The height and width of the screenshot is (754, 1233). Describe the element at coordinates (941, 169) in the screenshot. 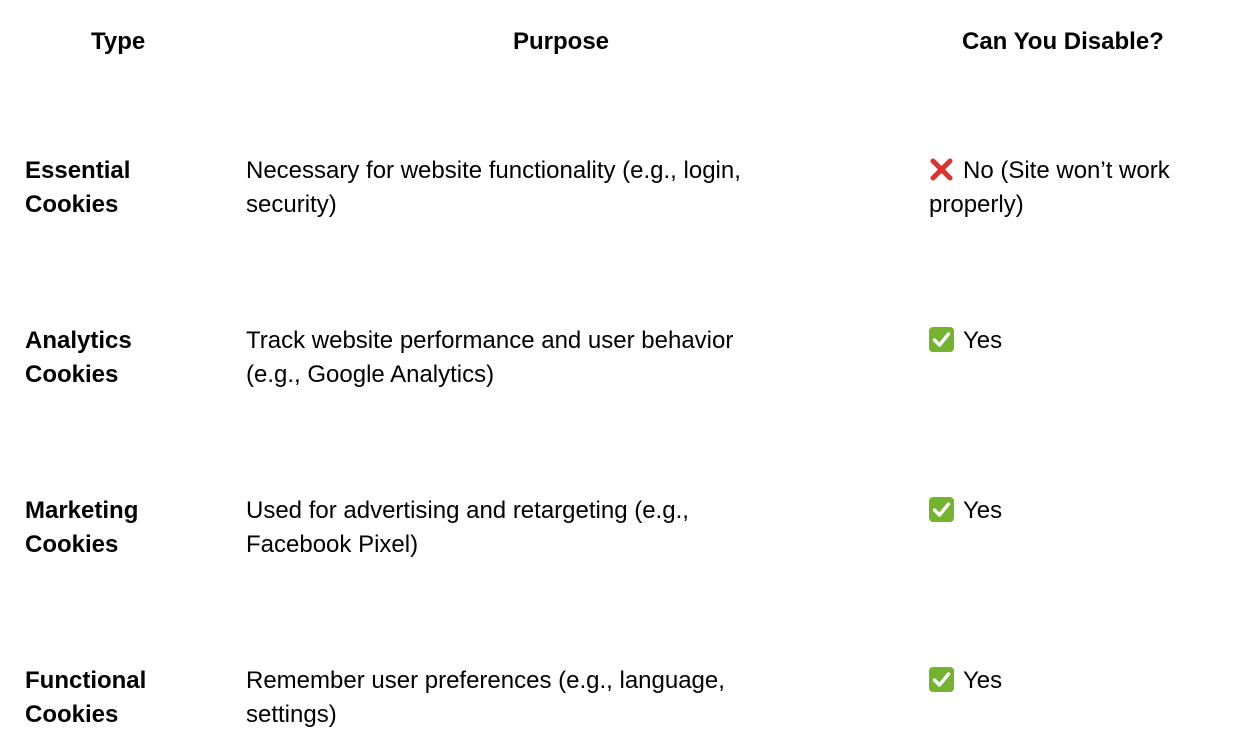

I see `cross-mark-icon` at that location.